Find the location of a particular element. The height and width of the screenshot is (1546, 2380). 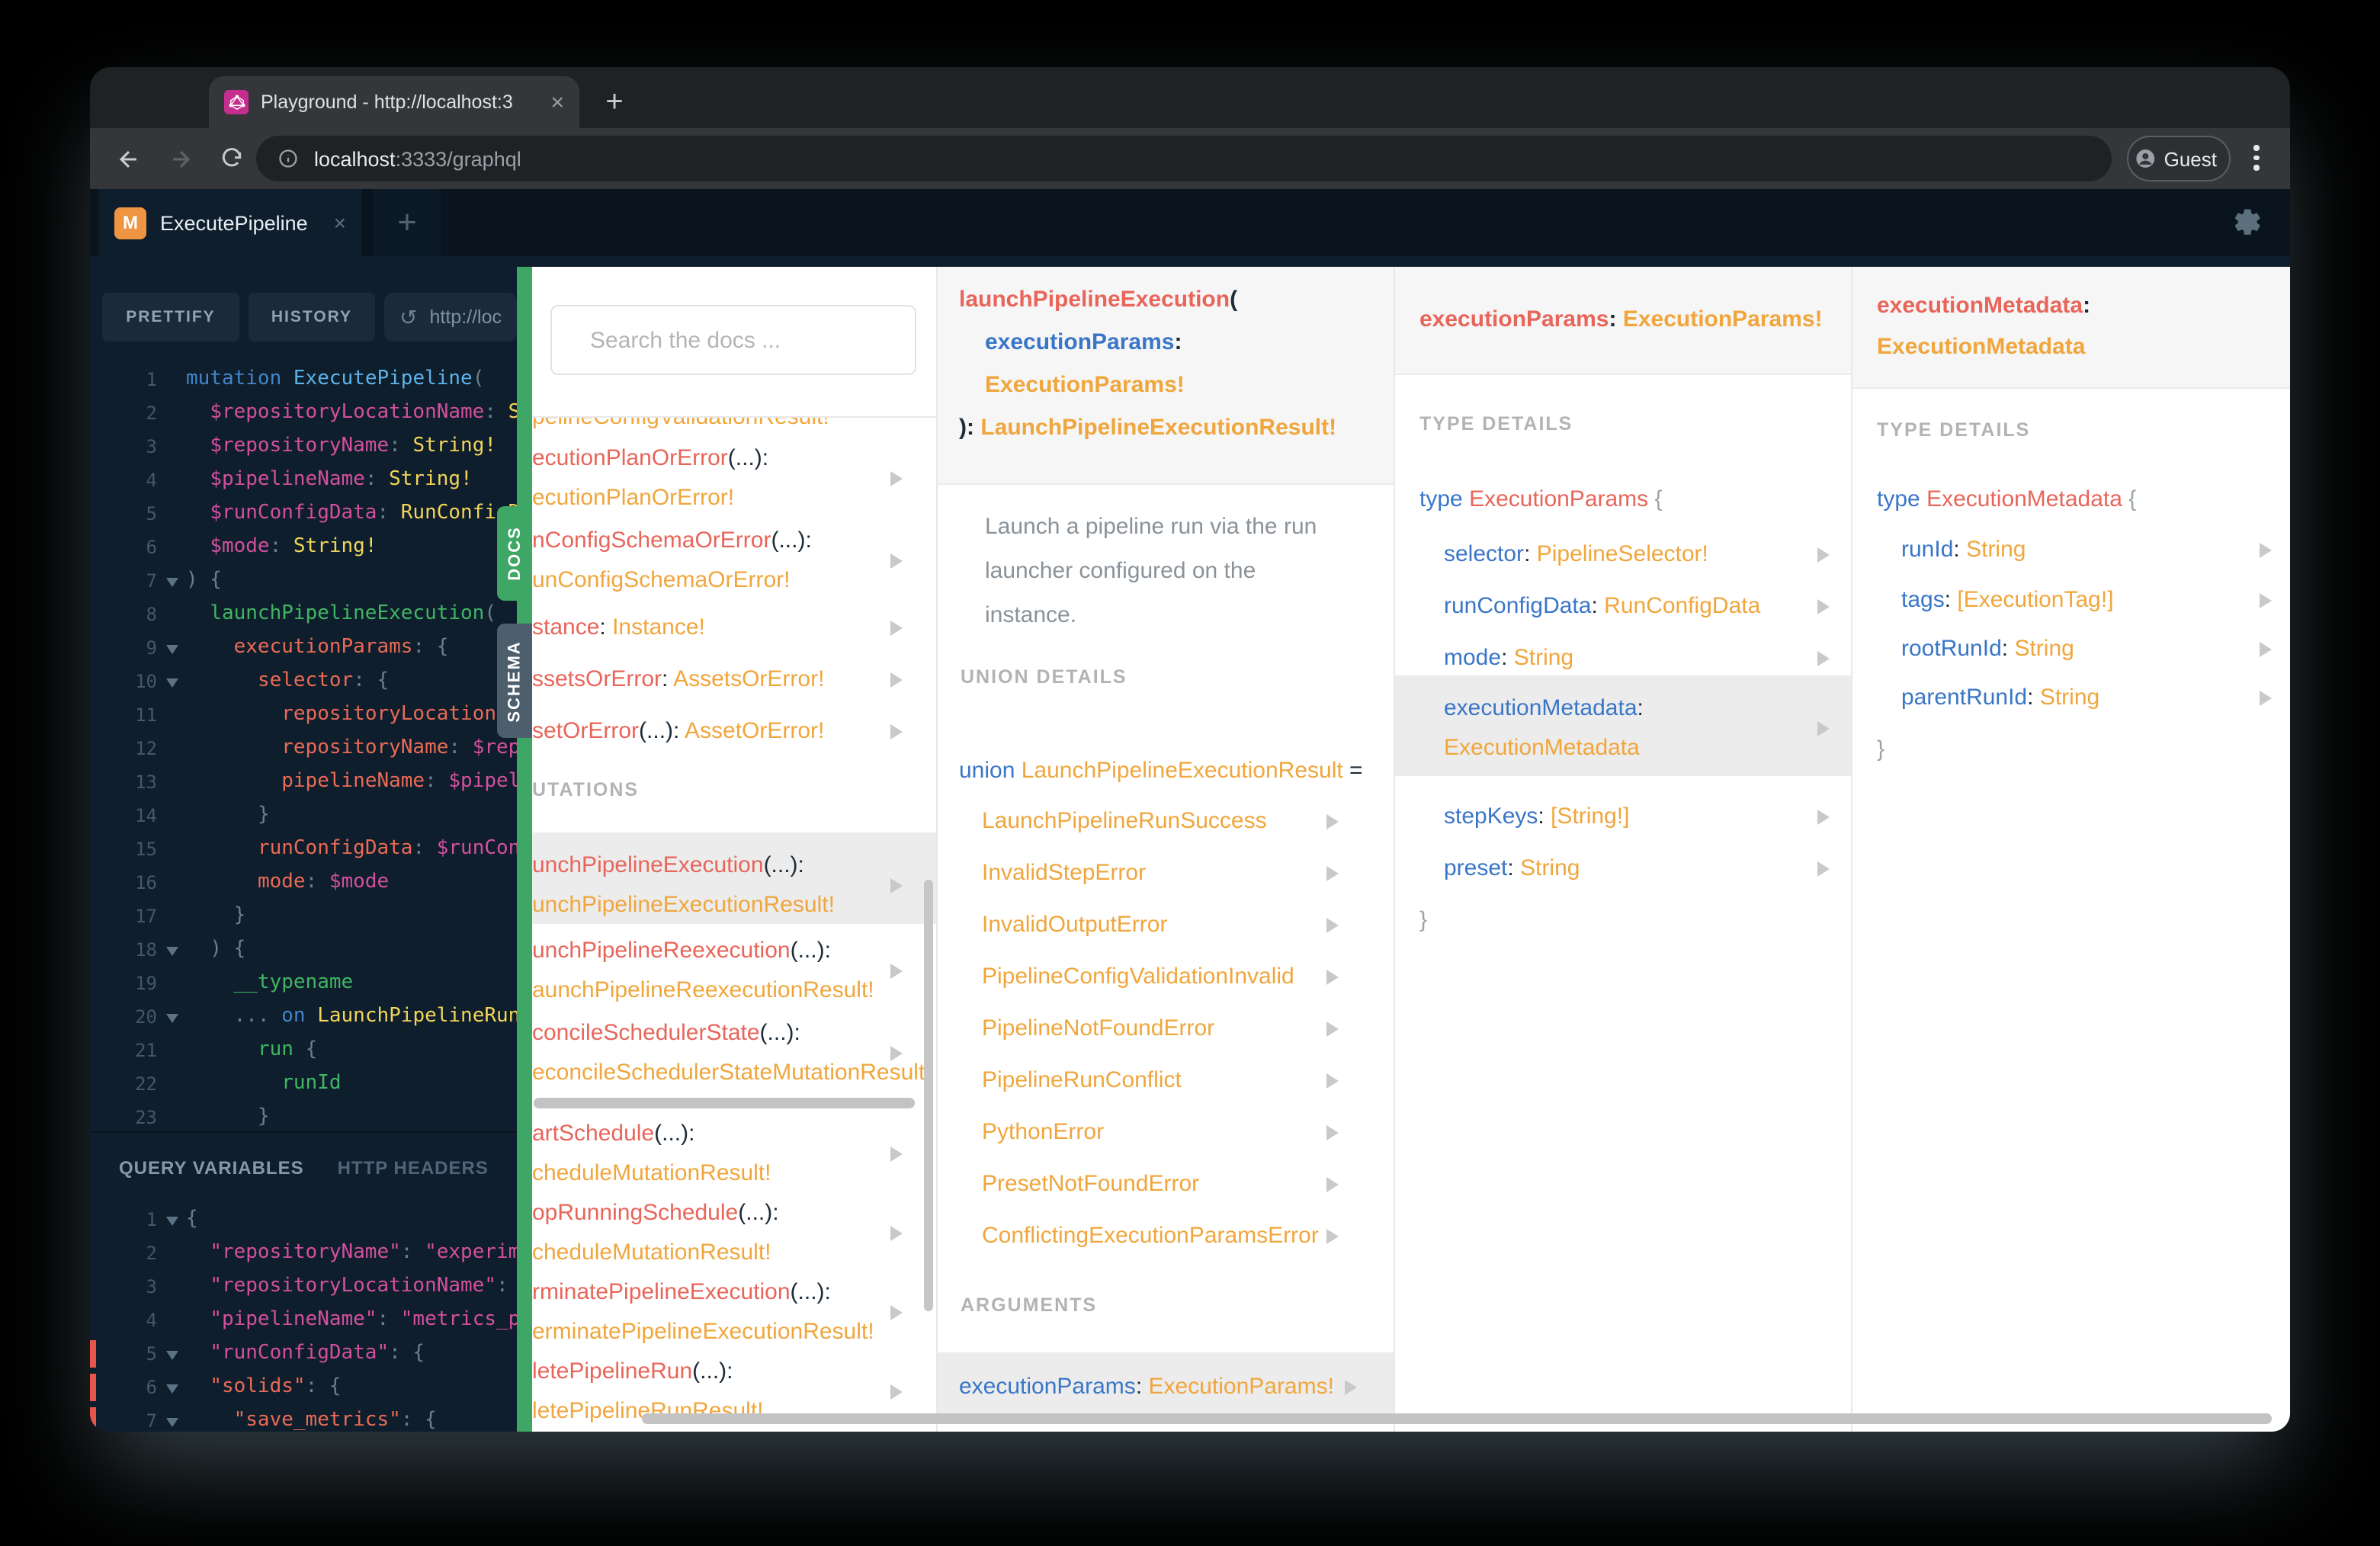

code-line-10: 10 selector: { is located at coordinates (303, 681).